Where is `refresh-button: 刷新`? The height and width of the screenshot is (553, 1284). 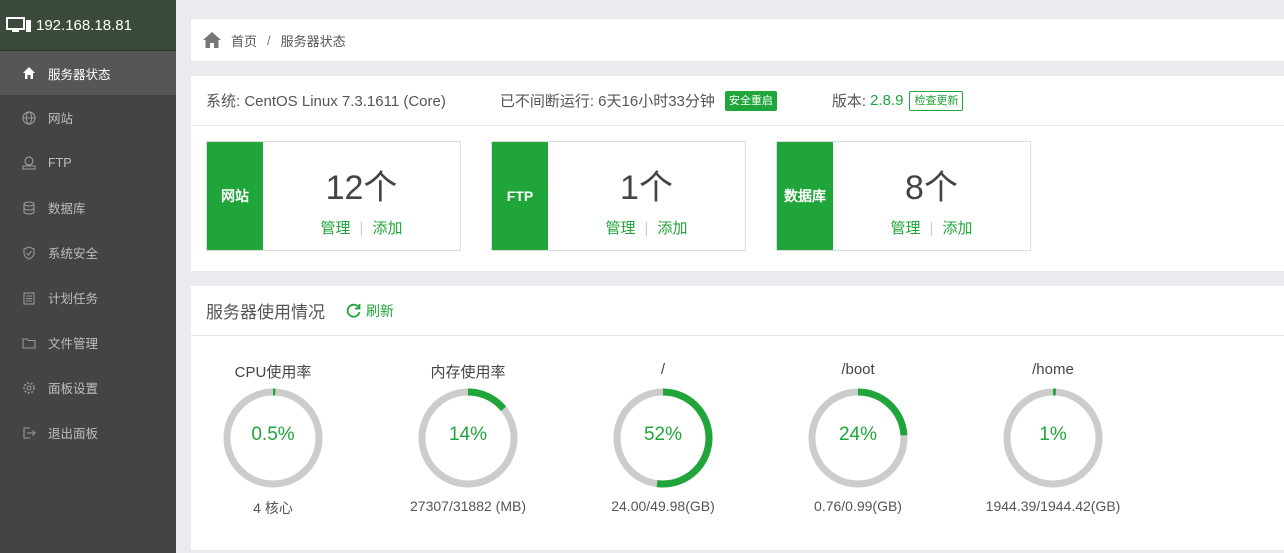
refresh-button: 刷新 is located at coordinates (369, 311).